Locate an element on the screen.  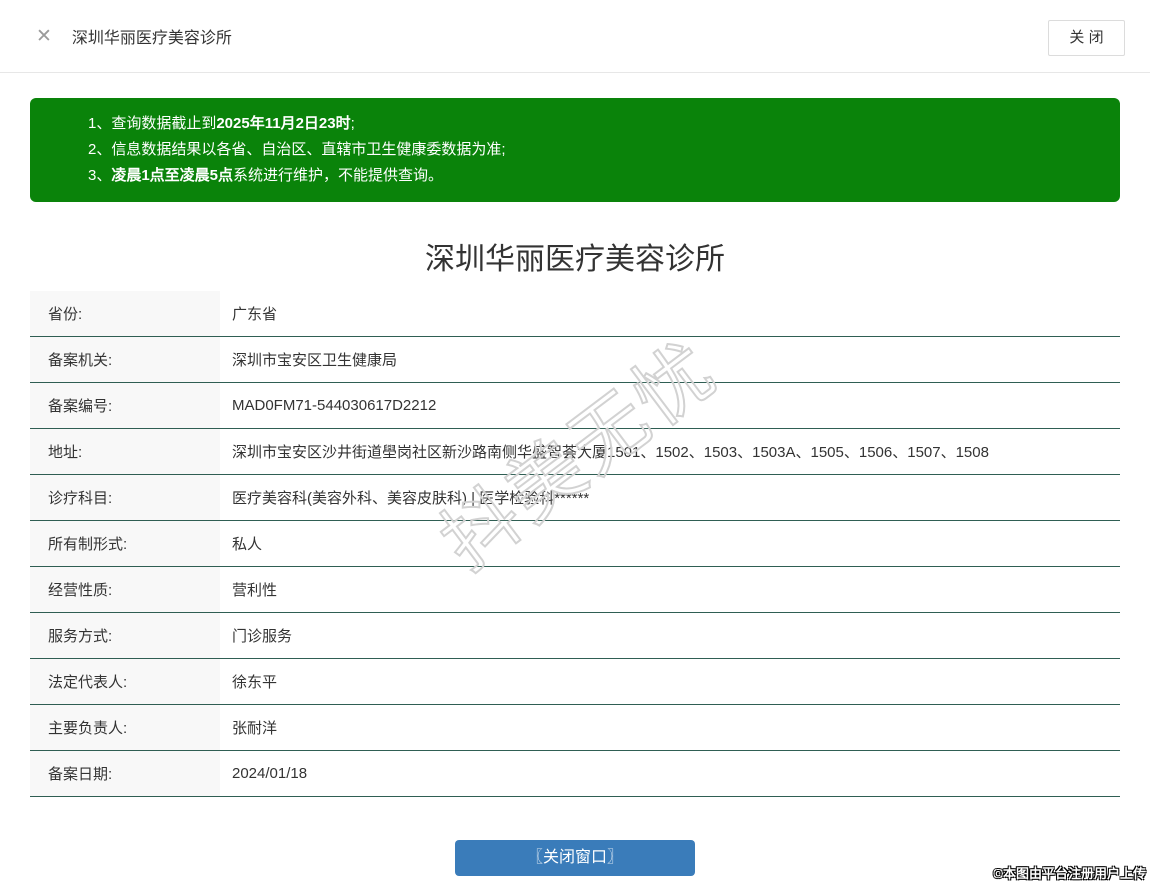
header-close-button: 关 闭 is located at coordinates (1086, 38).